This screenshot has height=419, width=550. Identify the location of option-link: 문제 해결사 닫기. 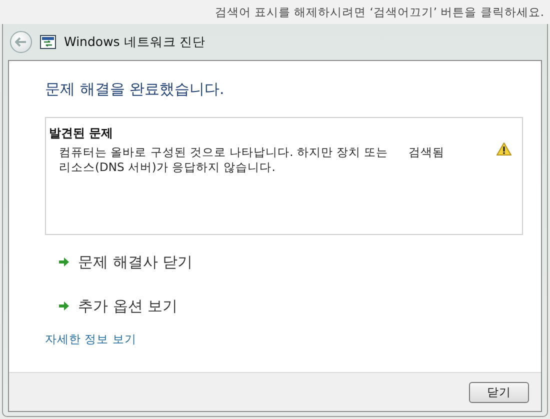
(135, 262).